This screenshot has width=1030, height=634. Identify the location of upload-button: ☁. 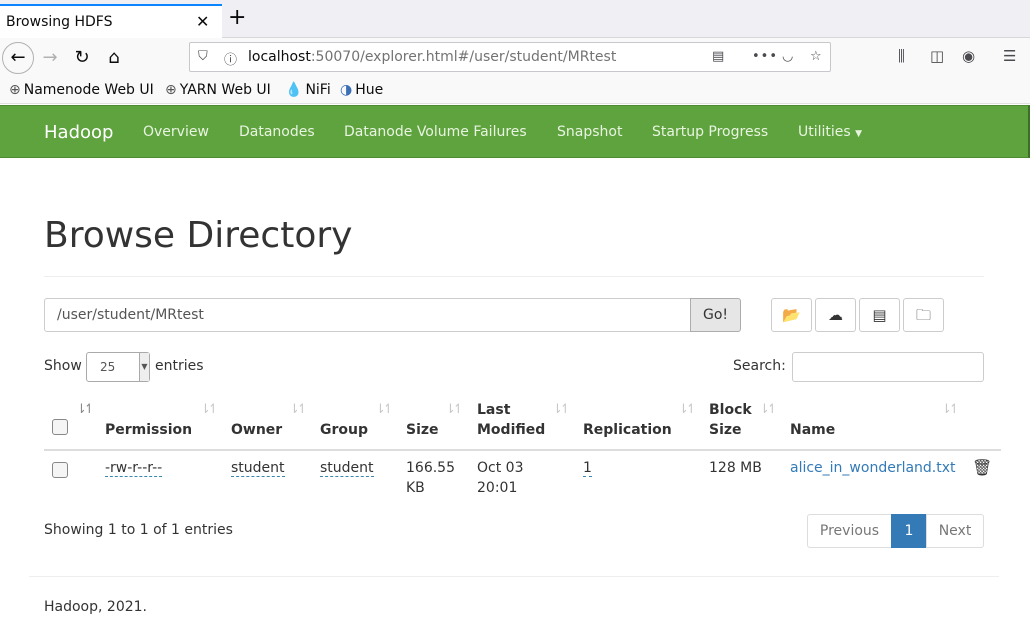
(835, 315).